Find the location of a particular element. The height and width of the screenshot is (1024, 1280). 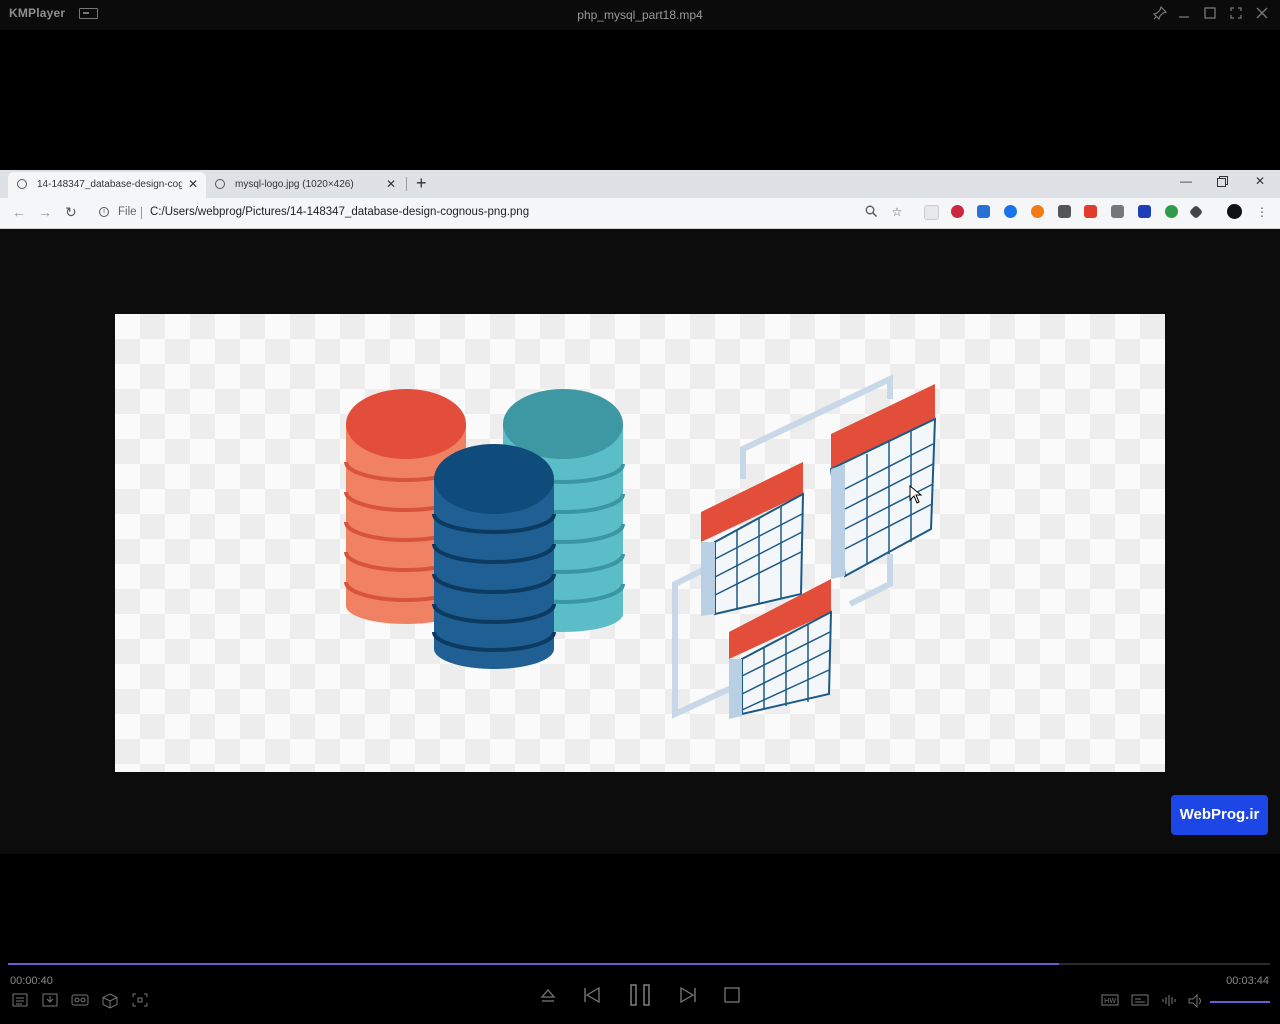

browser-close-icon: ✕ is located at coordinates (1260, 181).